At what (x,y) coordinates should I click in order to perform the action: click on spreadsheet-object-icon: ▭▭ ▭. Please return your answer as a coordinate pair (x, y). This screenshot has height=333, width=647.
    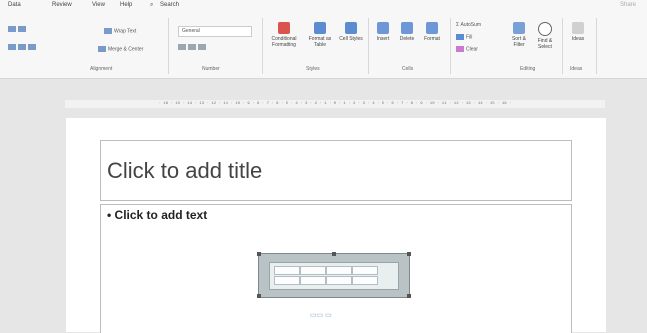
    Looking at the image, I should click on (321, 315).